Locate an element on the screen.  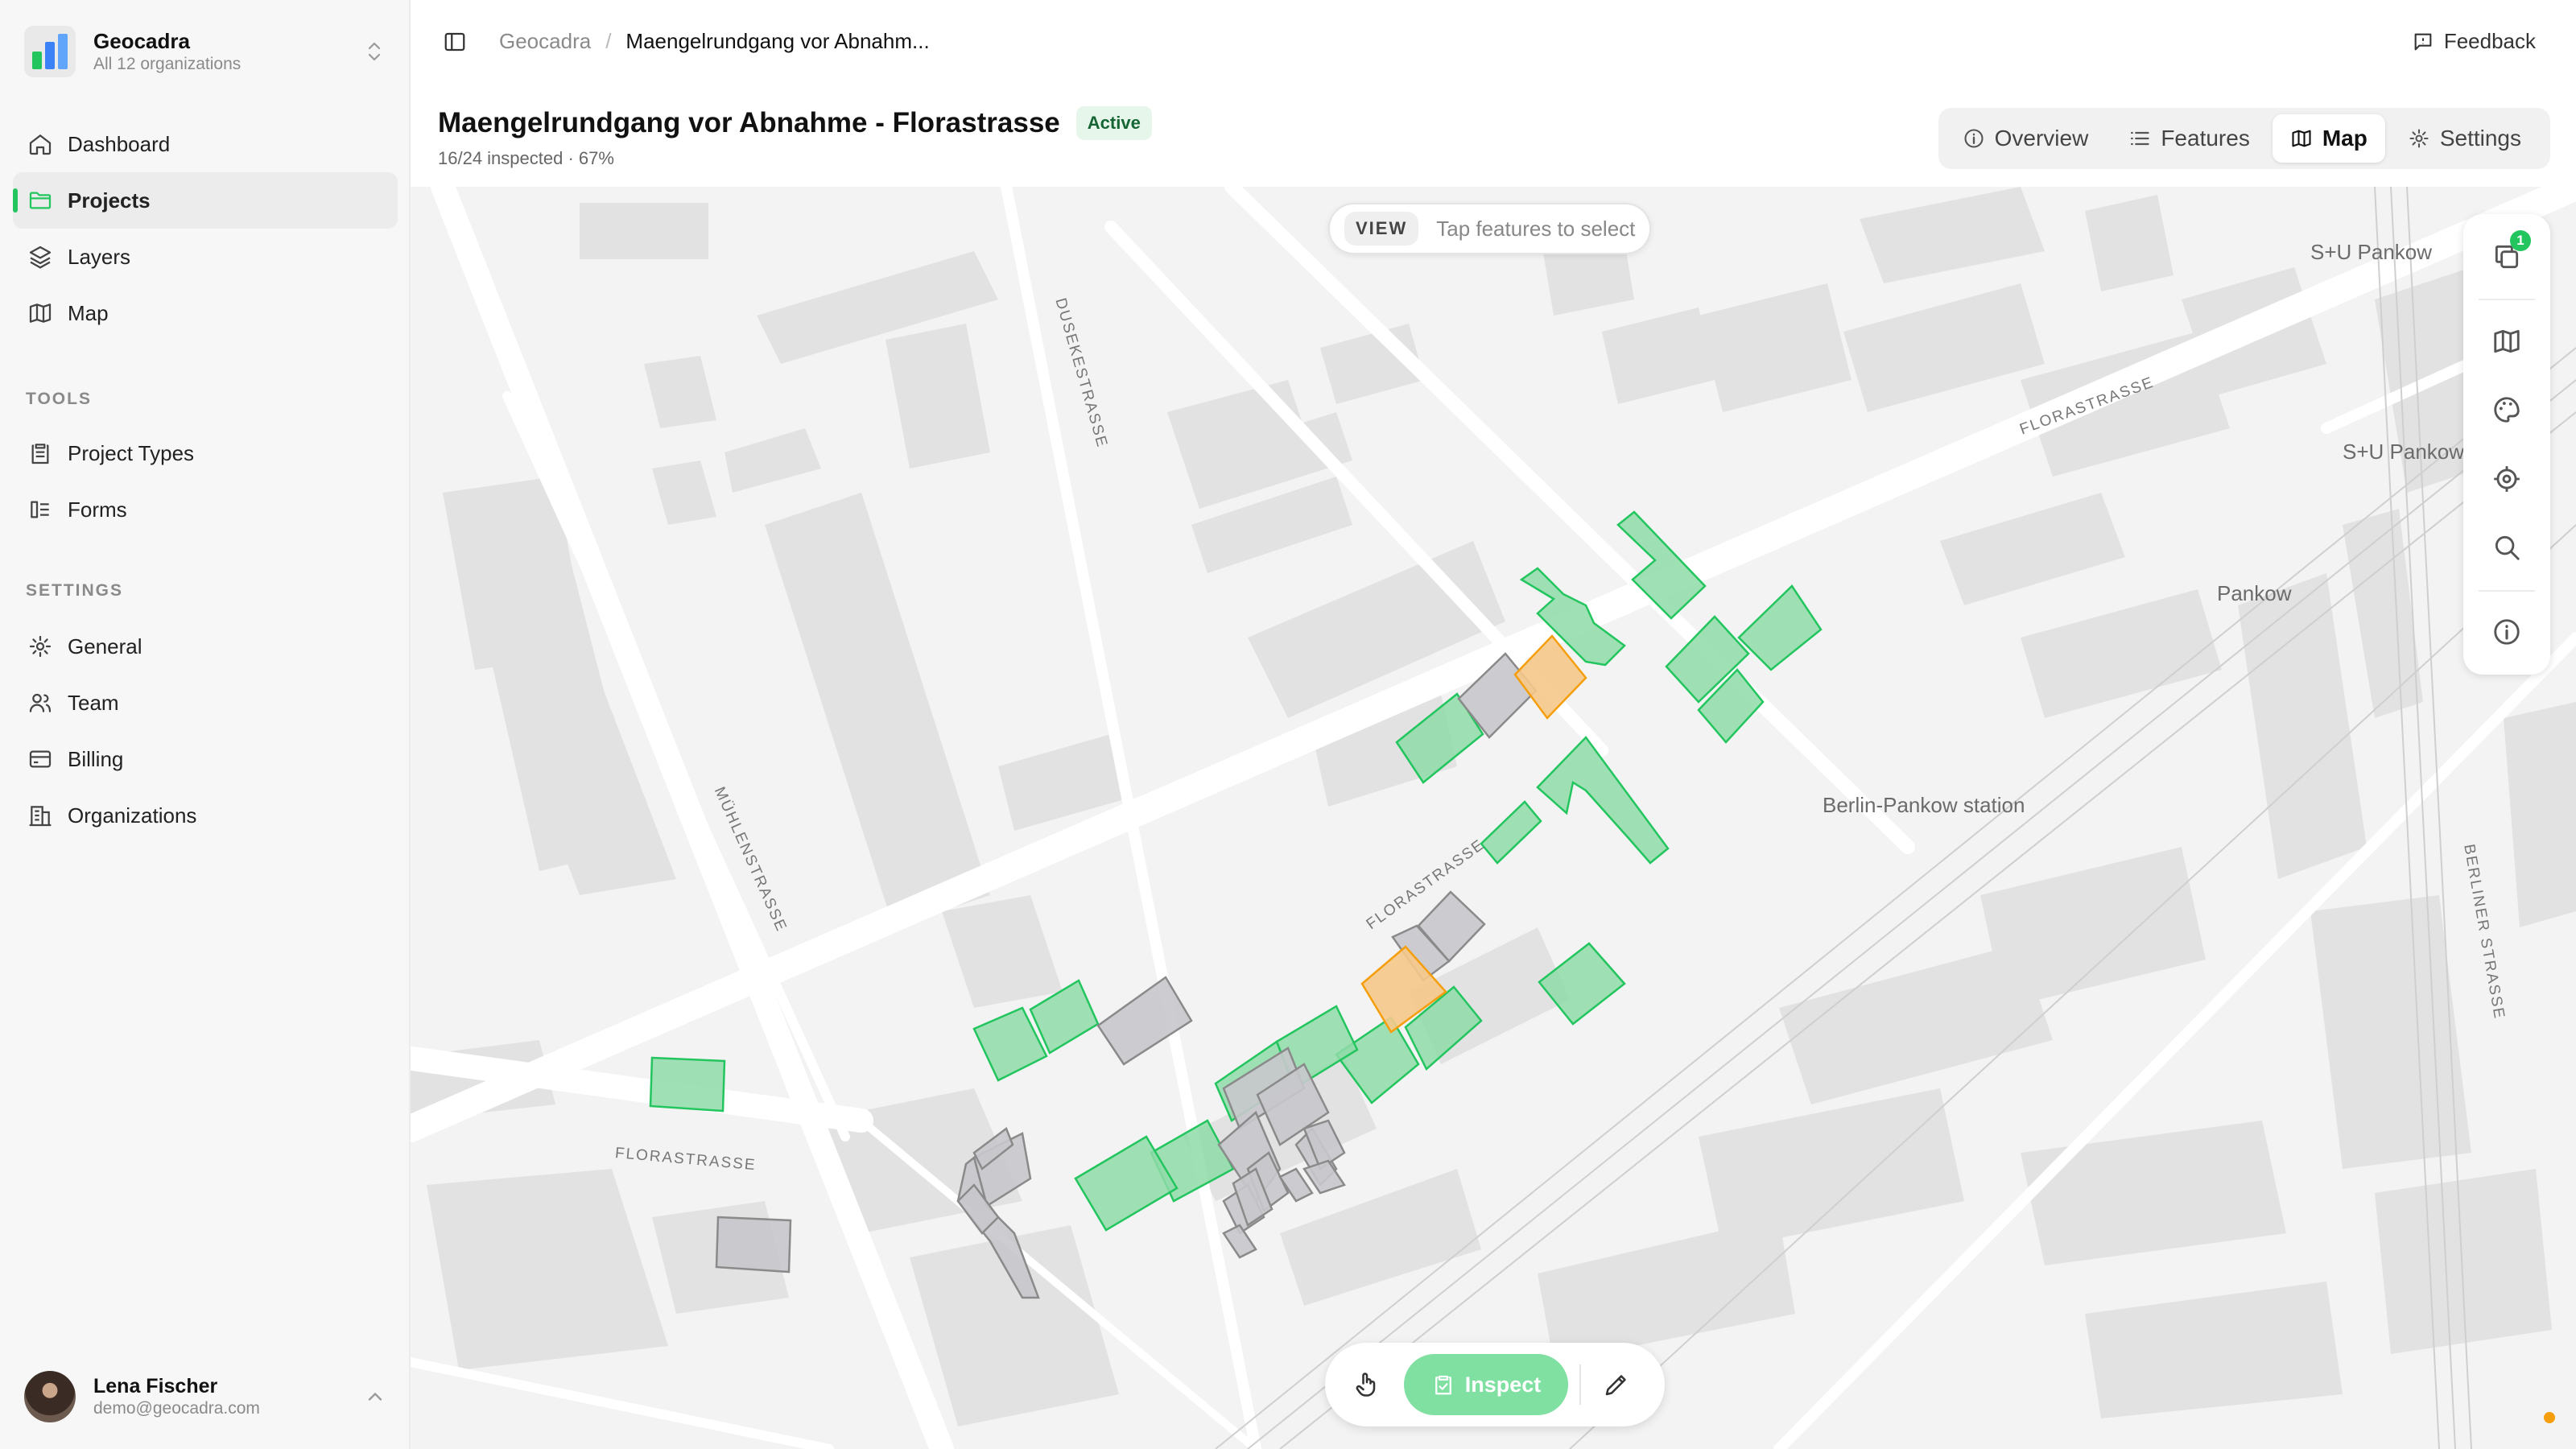
inspect-label: Inspect is located at coordinates (1503, 1384).